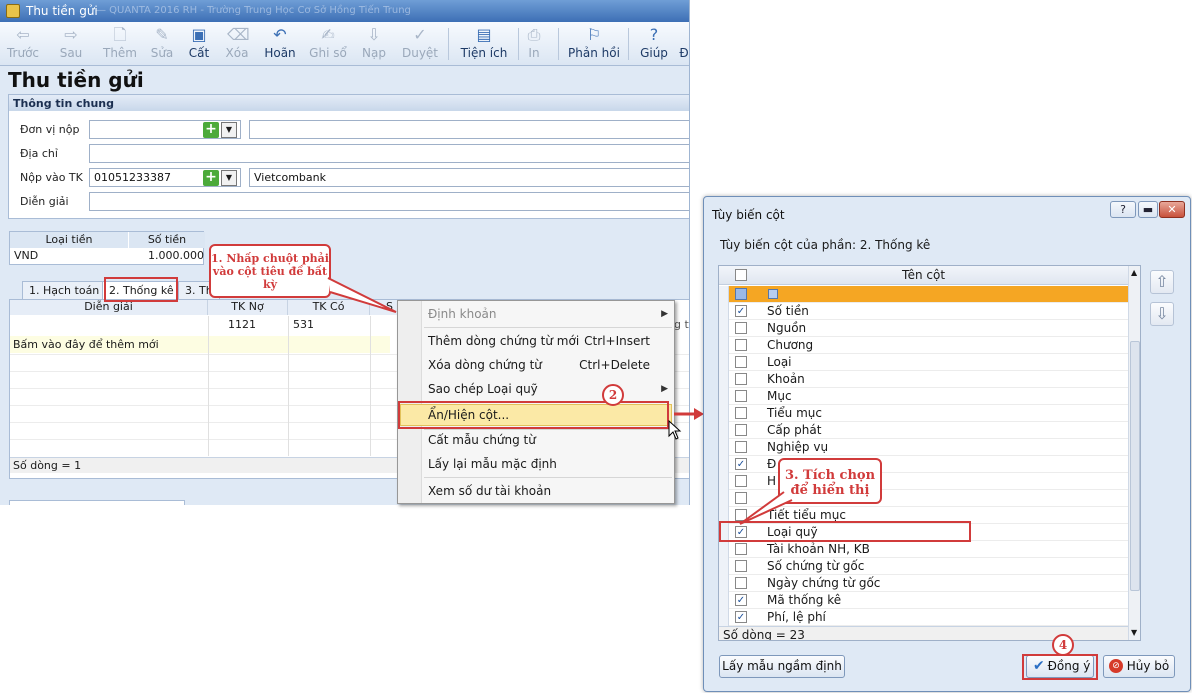 The width and height of the screenshot is (1192, 693). I want to click on feedback-button: ⚐ Phản hồi, so click(594, 44).